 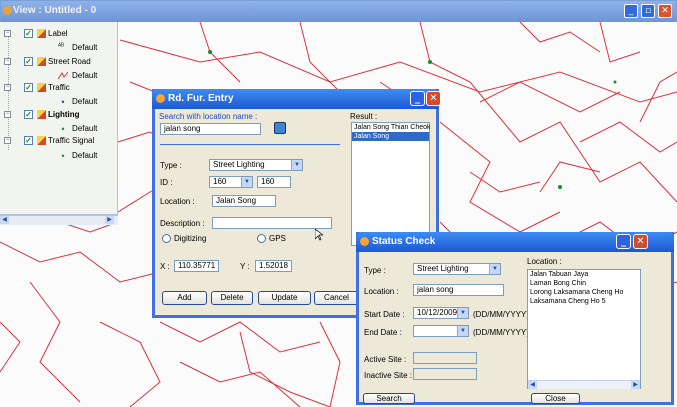 I want to click on add-button: Add, so click(x=184, y=298).